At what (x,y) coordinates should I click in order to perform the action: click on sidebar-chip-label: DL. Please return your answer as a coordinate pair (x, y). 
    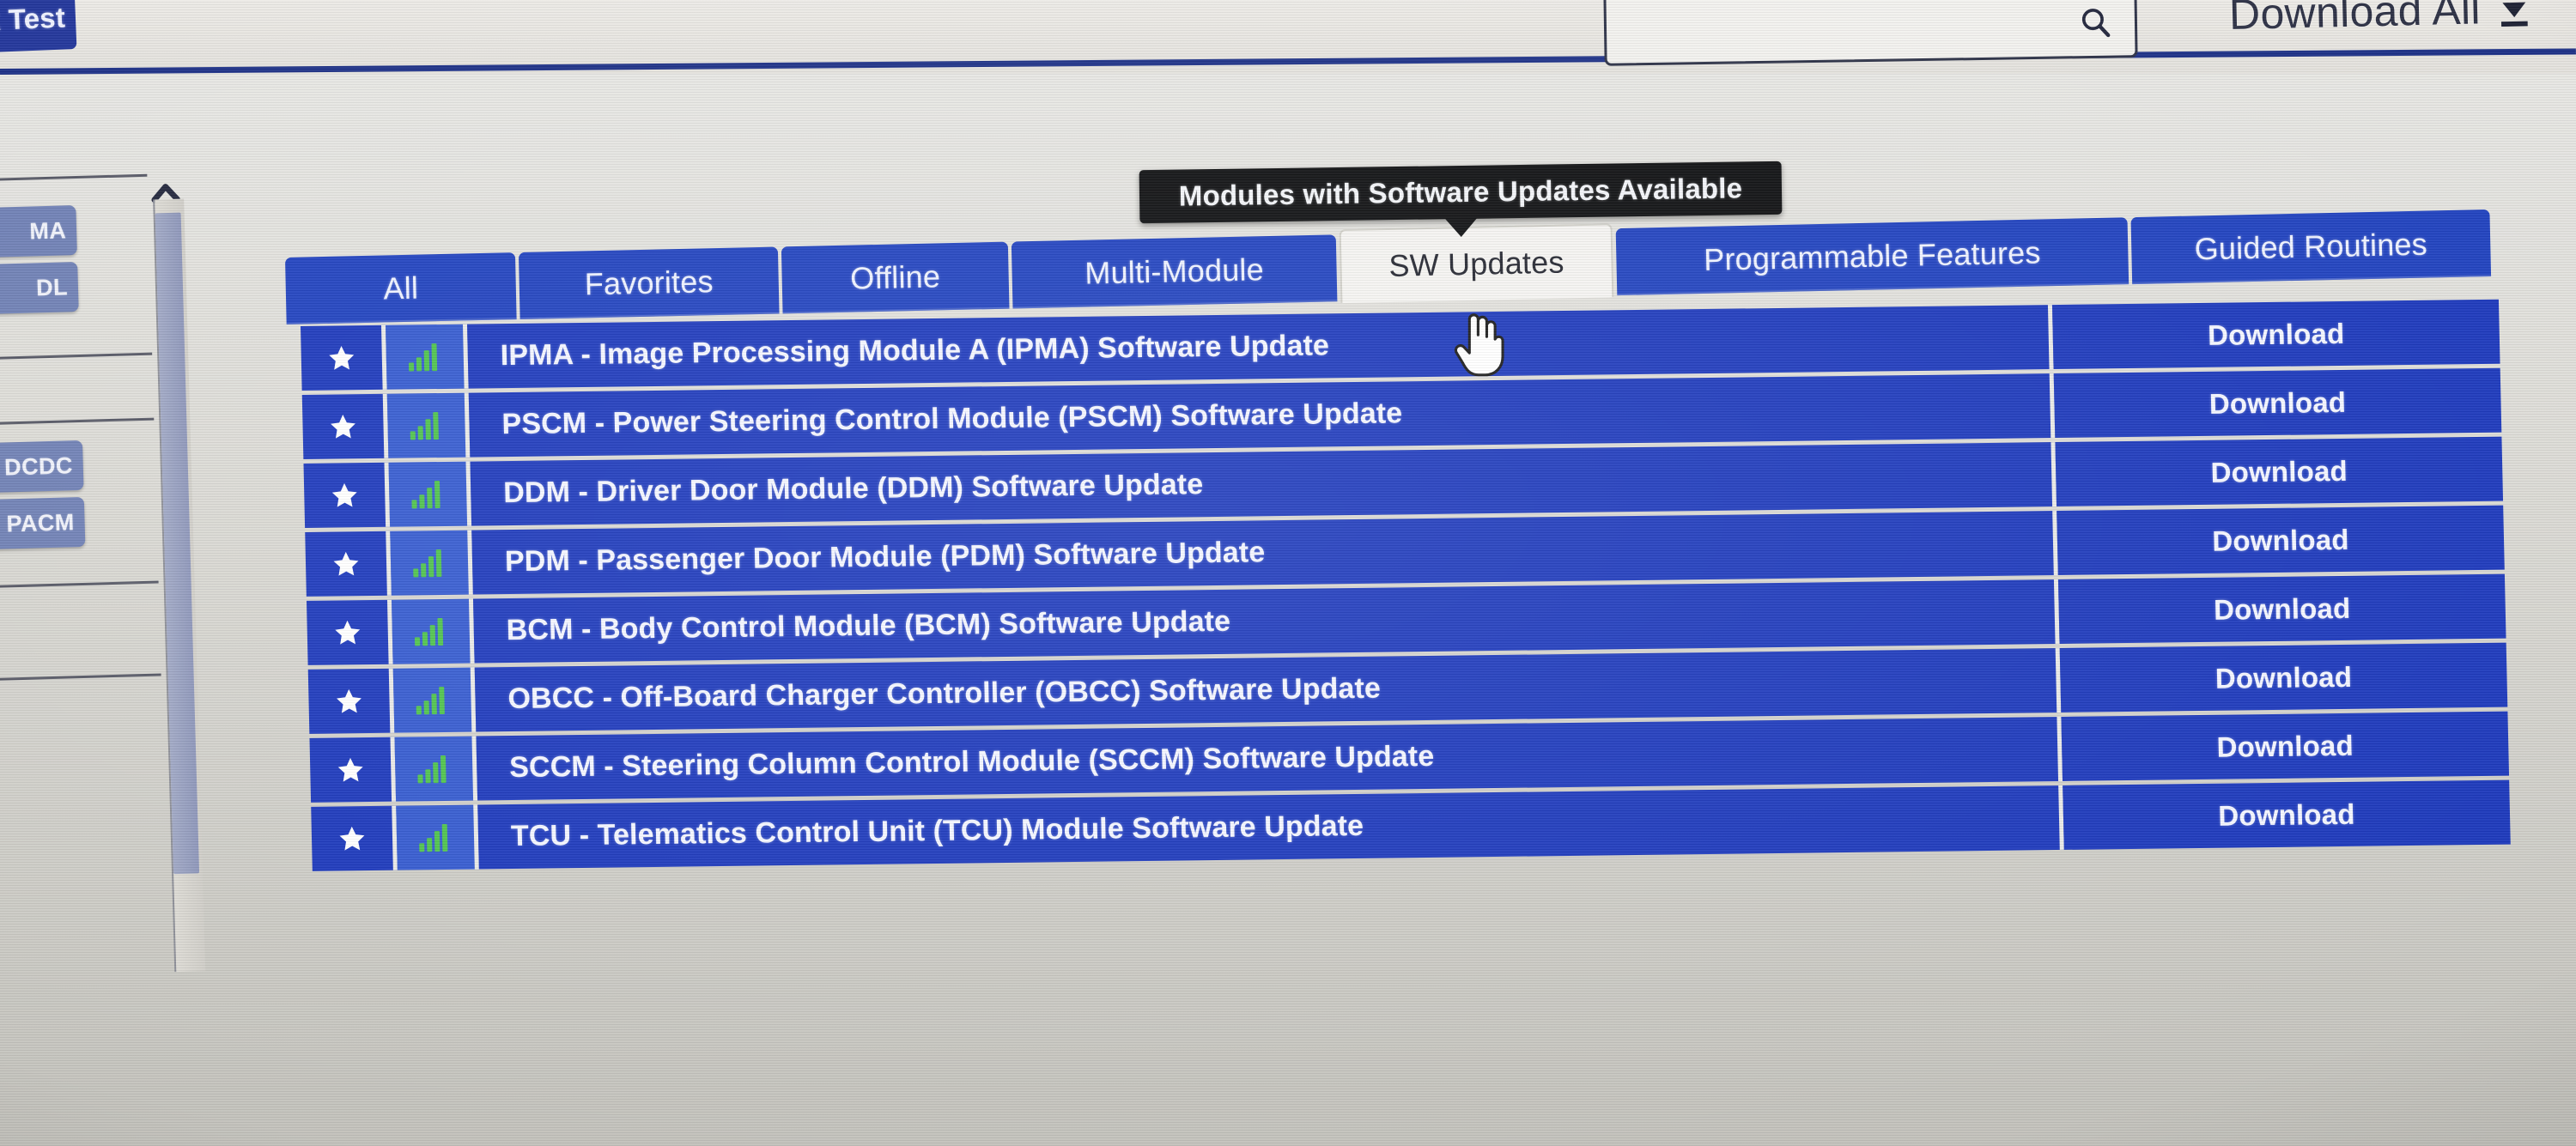
    Looking at the image, I should click on (52, 286).